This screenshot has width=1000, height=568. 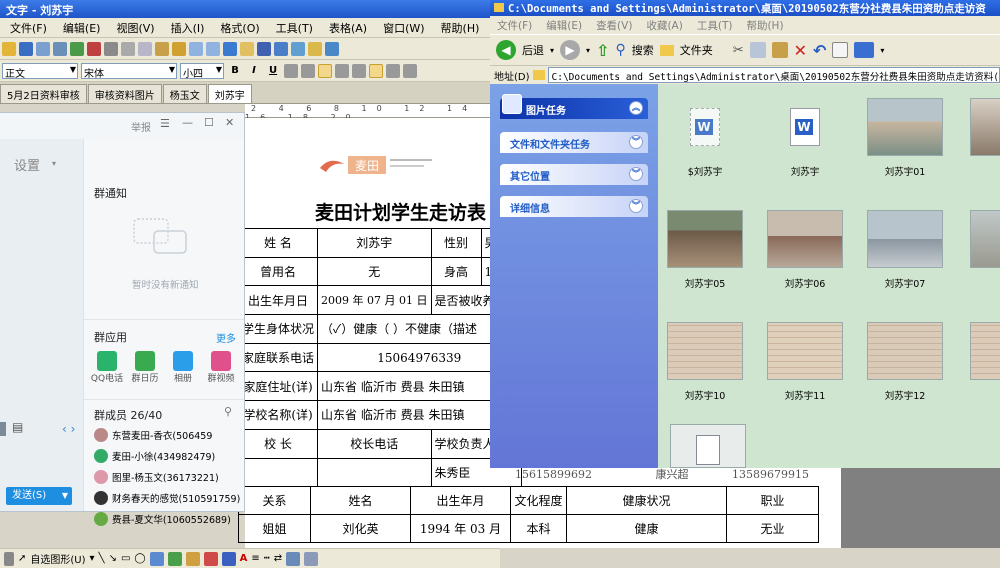 What do you see at coordinates (460, 528) in the screenshot?
I see `cell-birth: 1994 年 03 月` at bounding box center [460, 528].